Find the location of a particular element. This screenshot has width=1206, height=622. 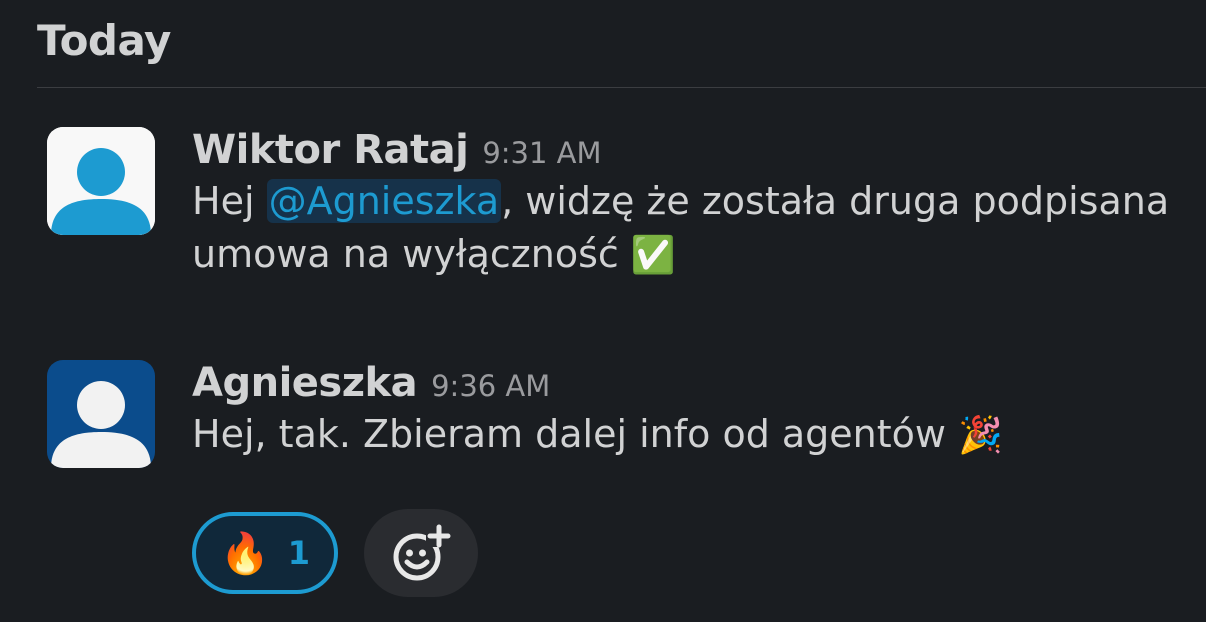

user-mention: @Agnieszka is located at coordinates (384, 201).